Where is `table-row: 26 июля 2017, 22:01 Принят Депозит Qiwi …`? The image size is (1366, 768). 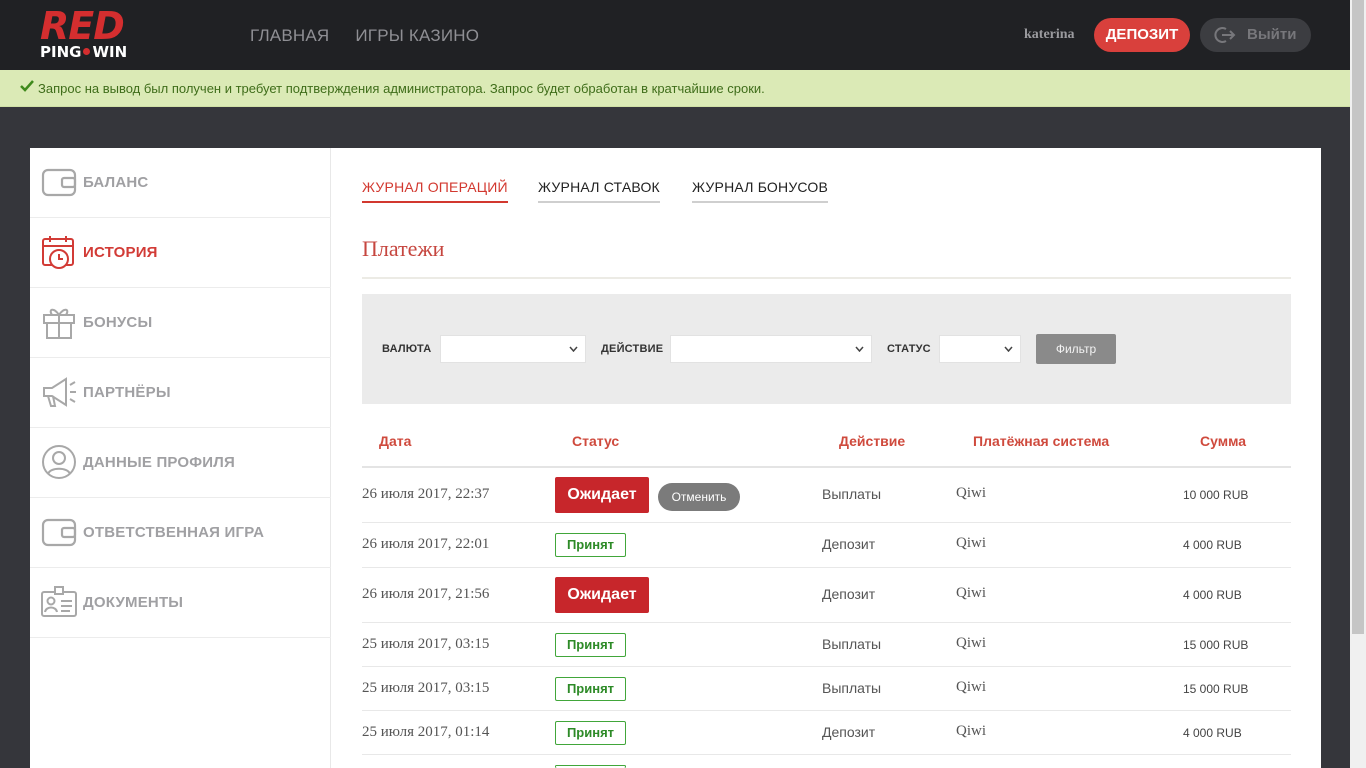
table-row: 26 июля 2017, 22:01 Принят Депозит Qiwi … is located at coordinates (826, 545).